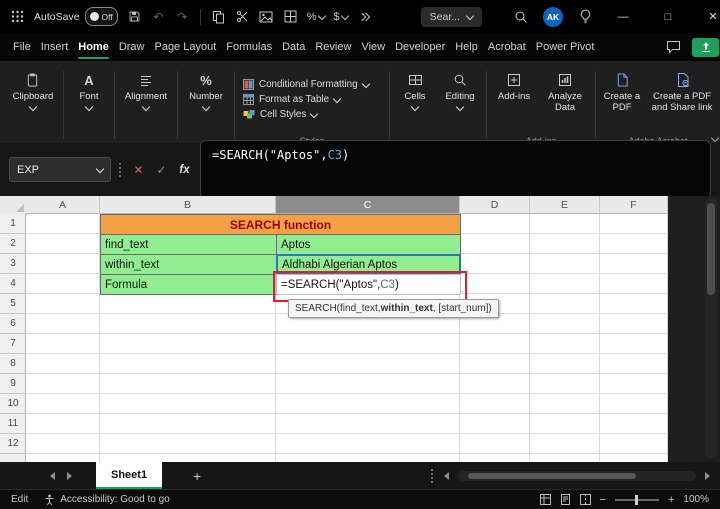 The image size is (720, 509). I want to click on page-break-view-icon, so click(585, 499).